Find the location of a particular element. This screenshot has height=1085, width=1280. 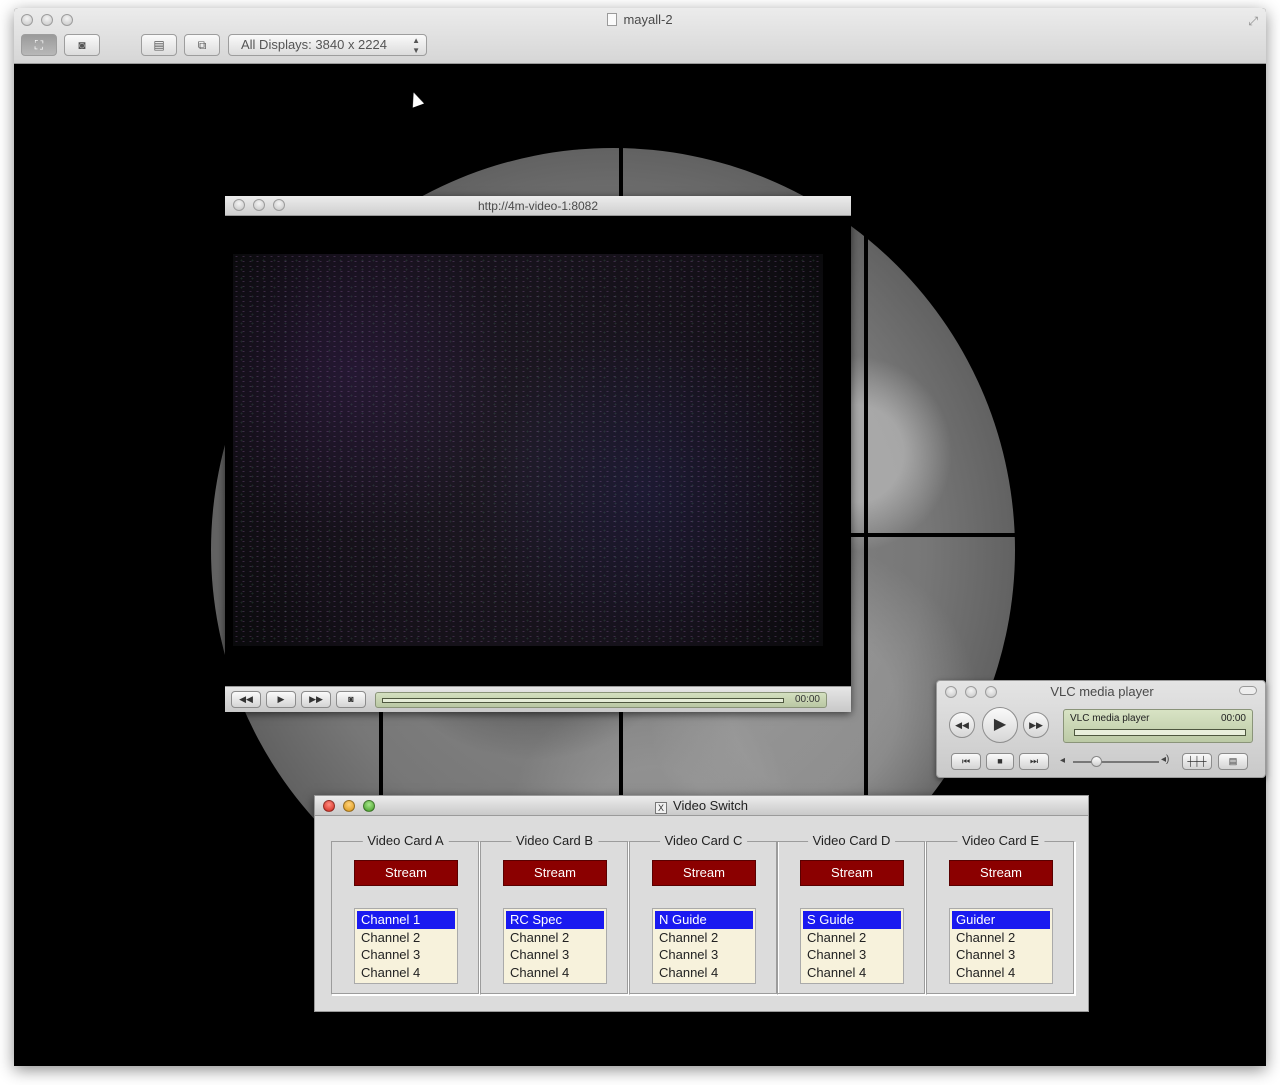

vlc-playlist-button: ▤ is located at coordinates (1233, 761).